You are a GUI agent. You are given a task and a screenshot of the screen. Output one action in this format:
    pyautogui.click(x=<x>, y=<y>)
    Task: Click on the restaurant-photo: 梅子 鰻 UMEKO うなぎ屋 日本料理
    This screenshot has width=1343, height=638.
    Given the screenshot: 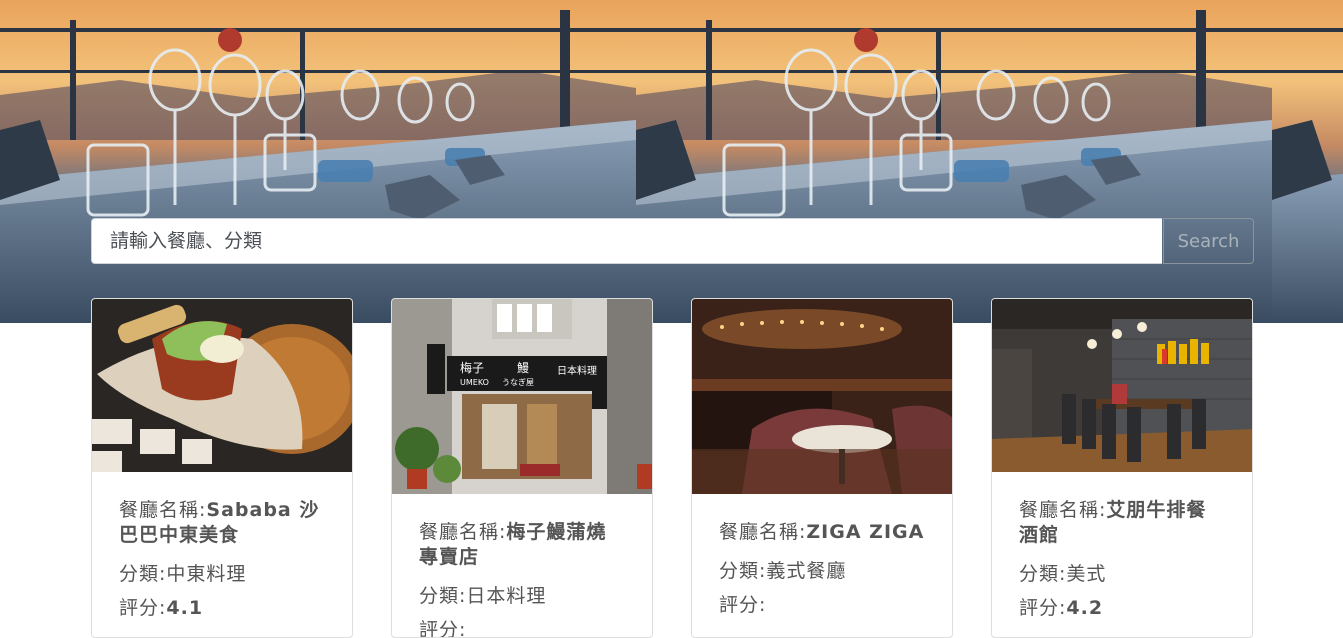 What is the action you would take?
    pyautogui.click(x=522, y=396)
    